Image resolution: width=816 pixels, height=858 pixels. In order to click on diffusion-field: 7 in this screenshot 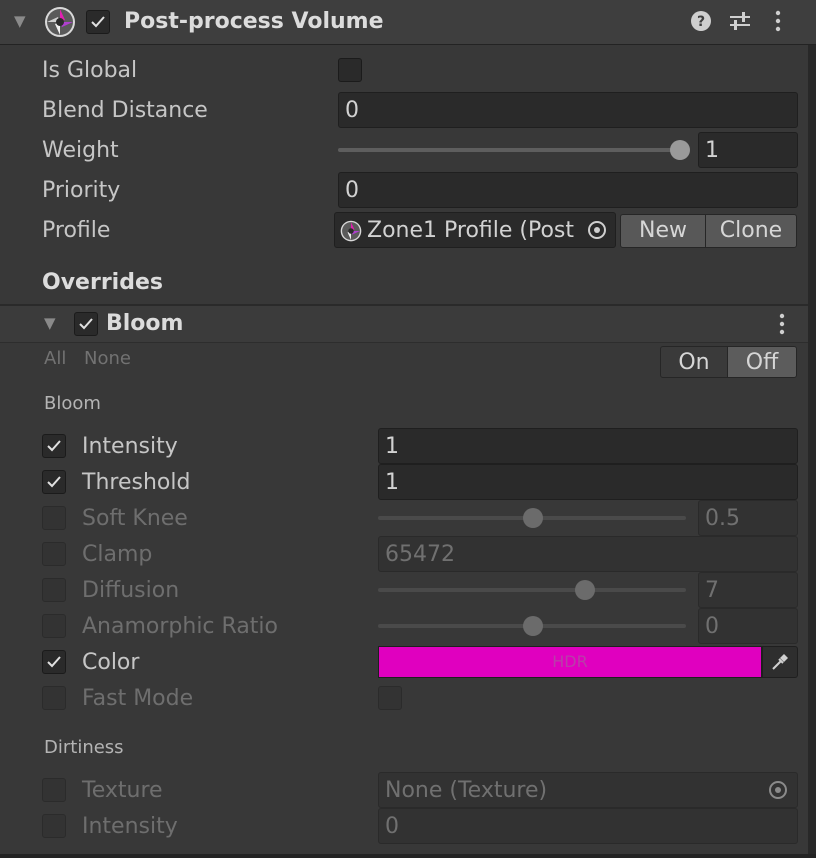, I will do `click(748, 590)`.